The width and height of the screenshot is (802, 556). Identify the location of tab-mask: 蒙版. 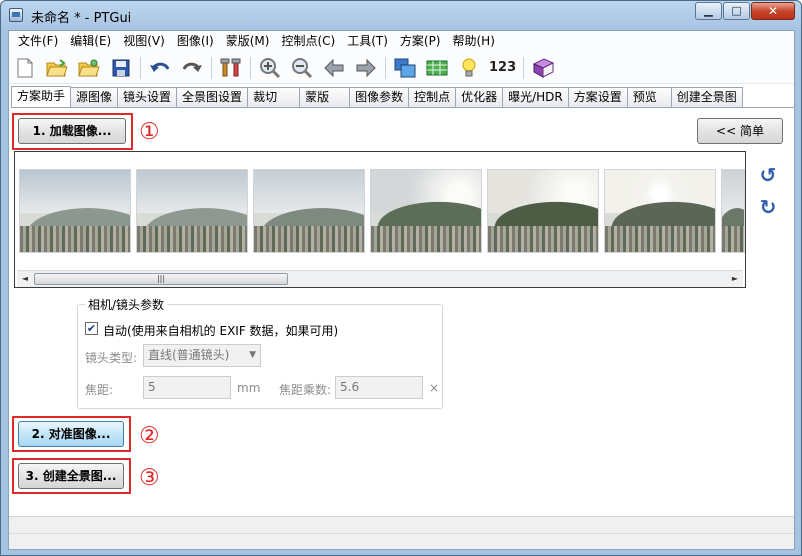
(325, 97).